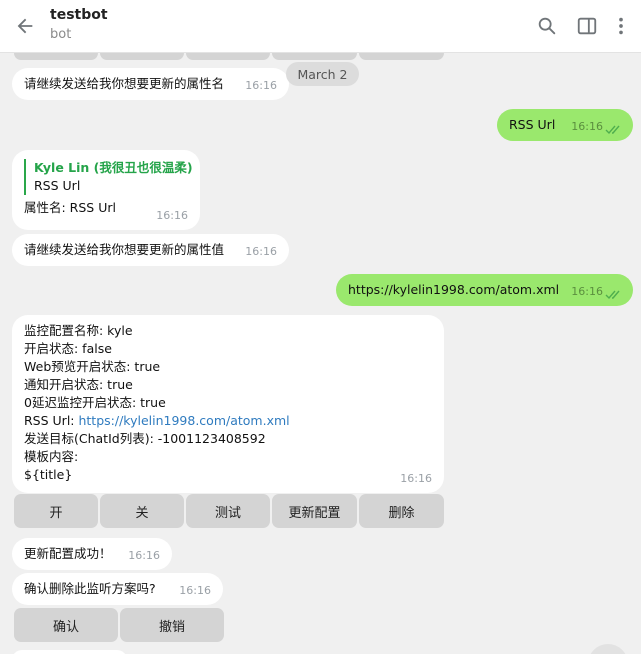 The height and width of the screenshot is (654, 641). What do you see at coordinates (51, 420) in the screenshot?
I see `rss-url-label: RSS Url:` at bounding box center [51, 420].